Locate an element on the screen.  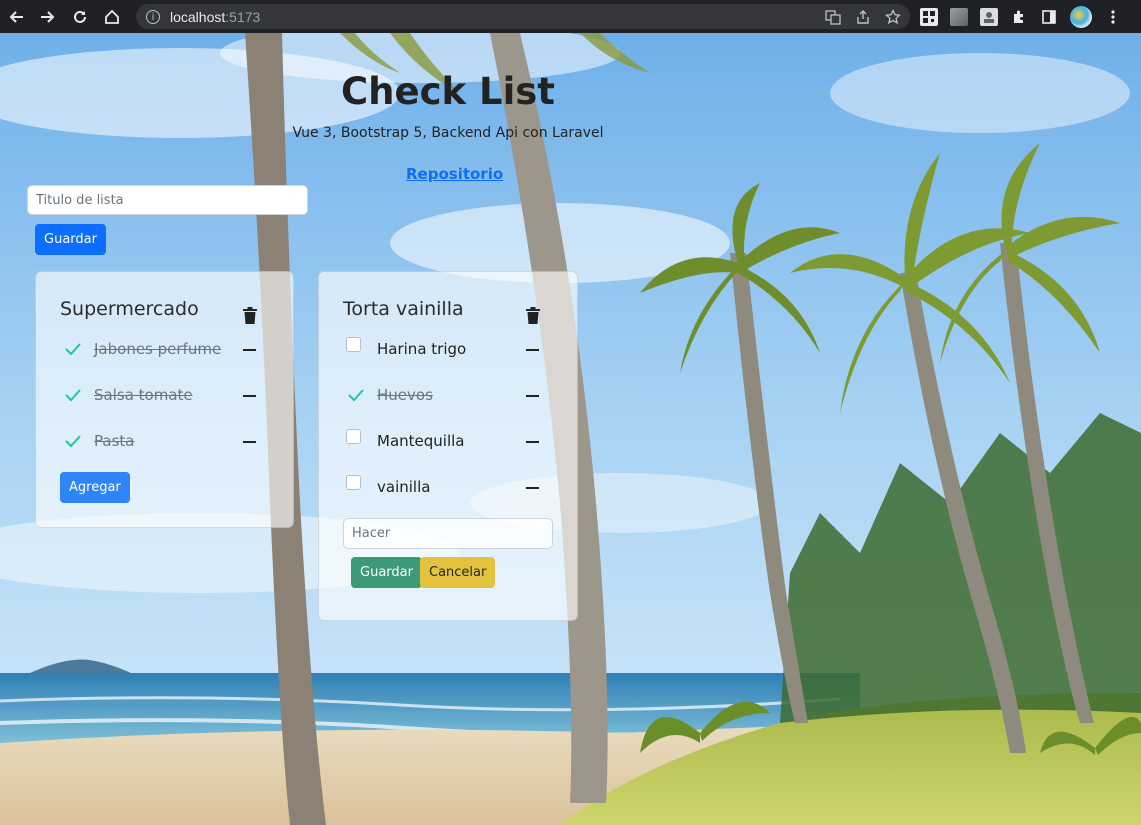
bookmark-star-icon is located at coordinates (893, 17).